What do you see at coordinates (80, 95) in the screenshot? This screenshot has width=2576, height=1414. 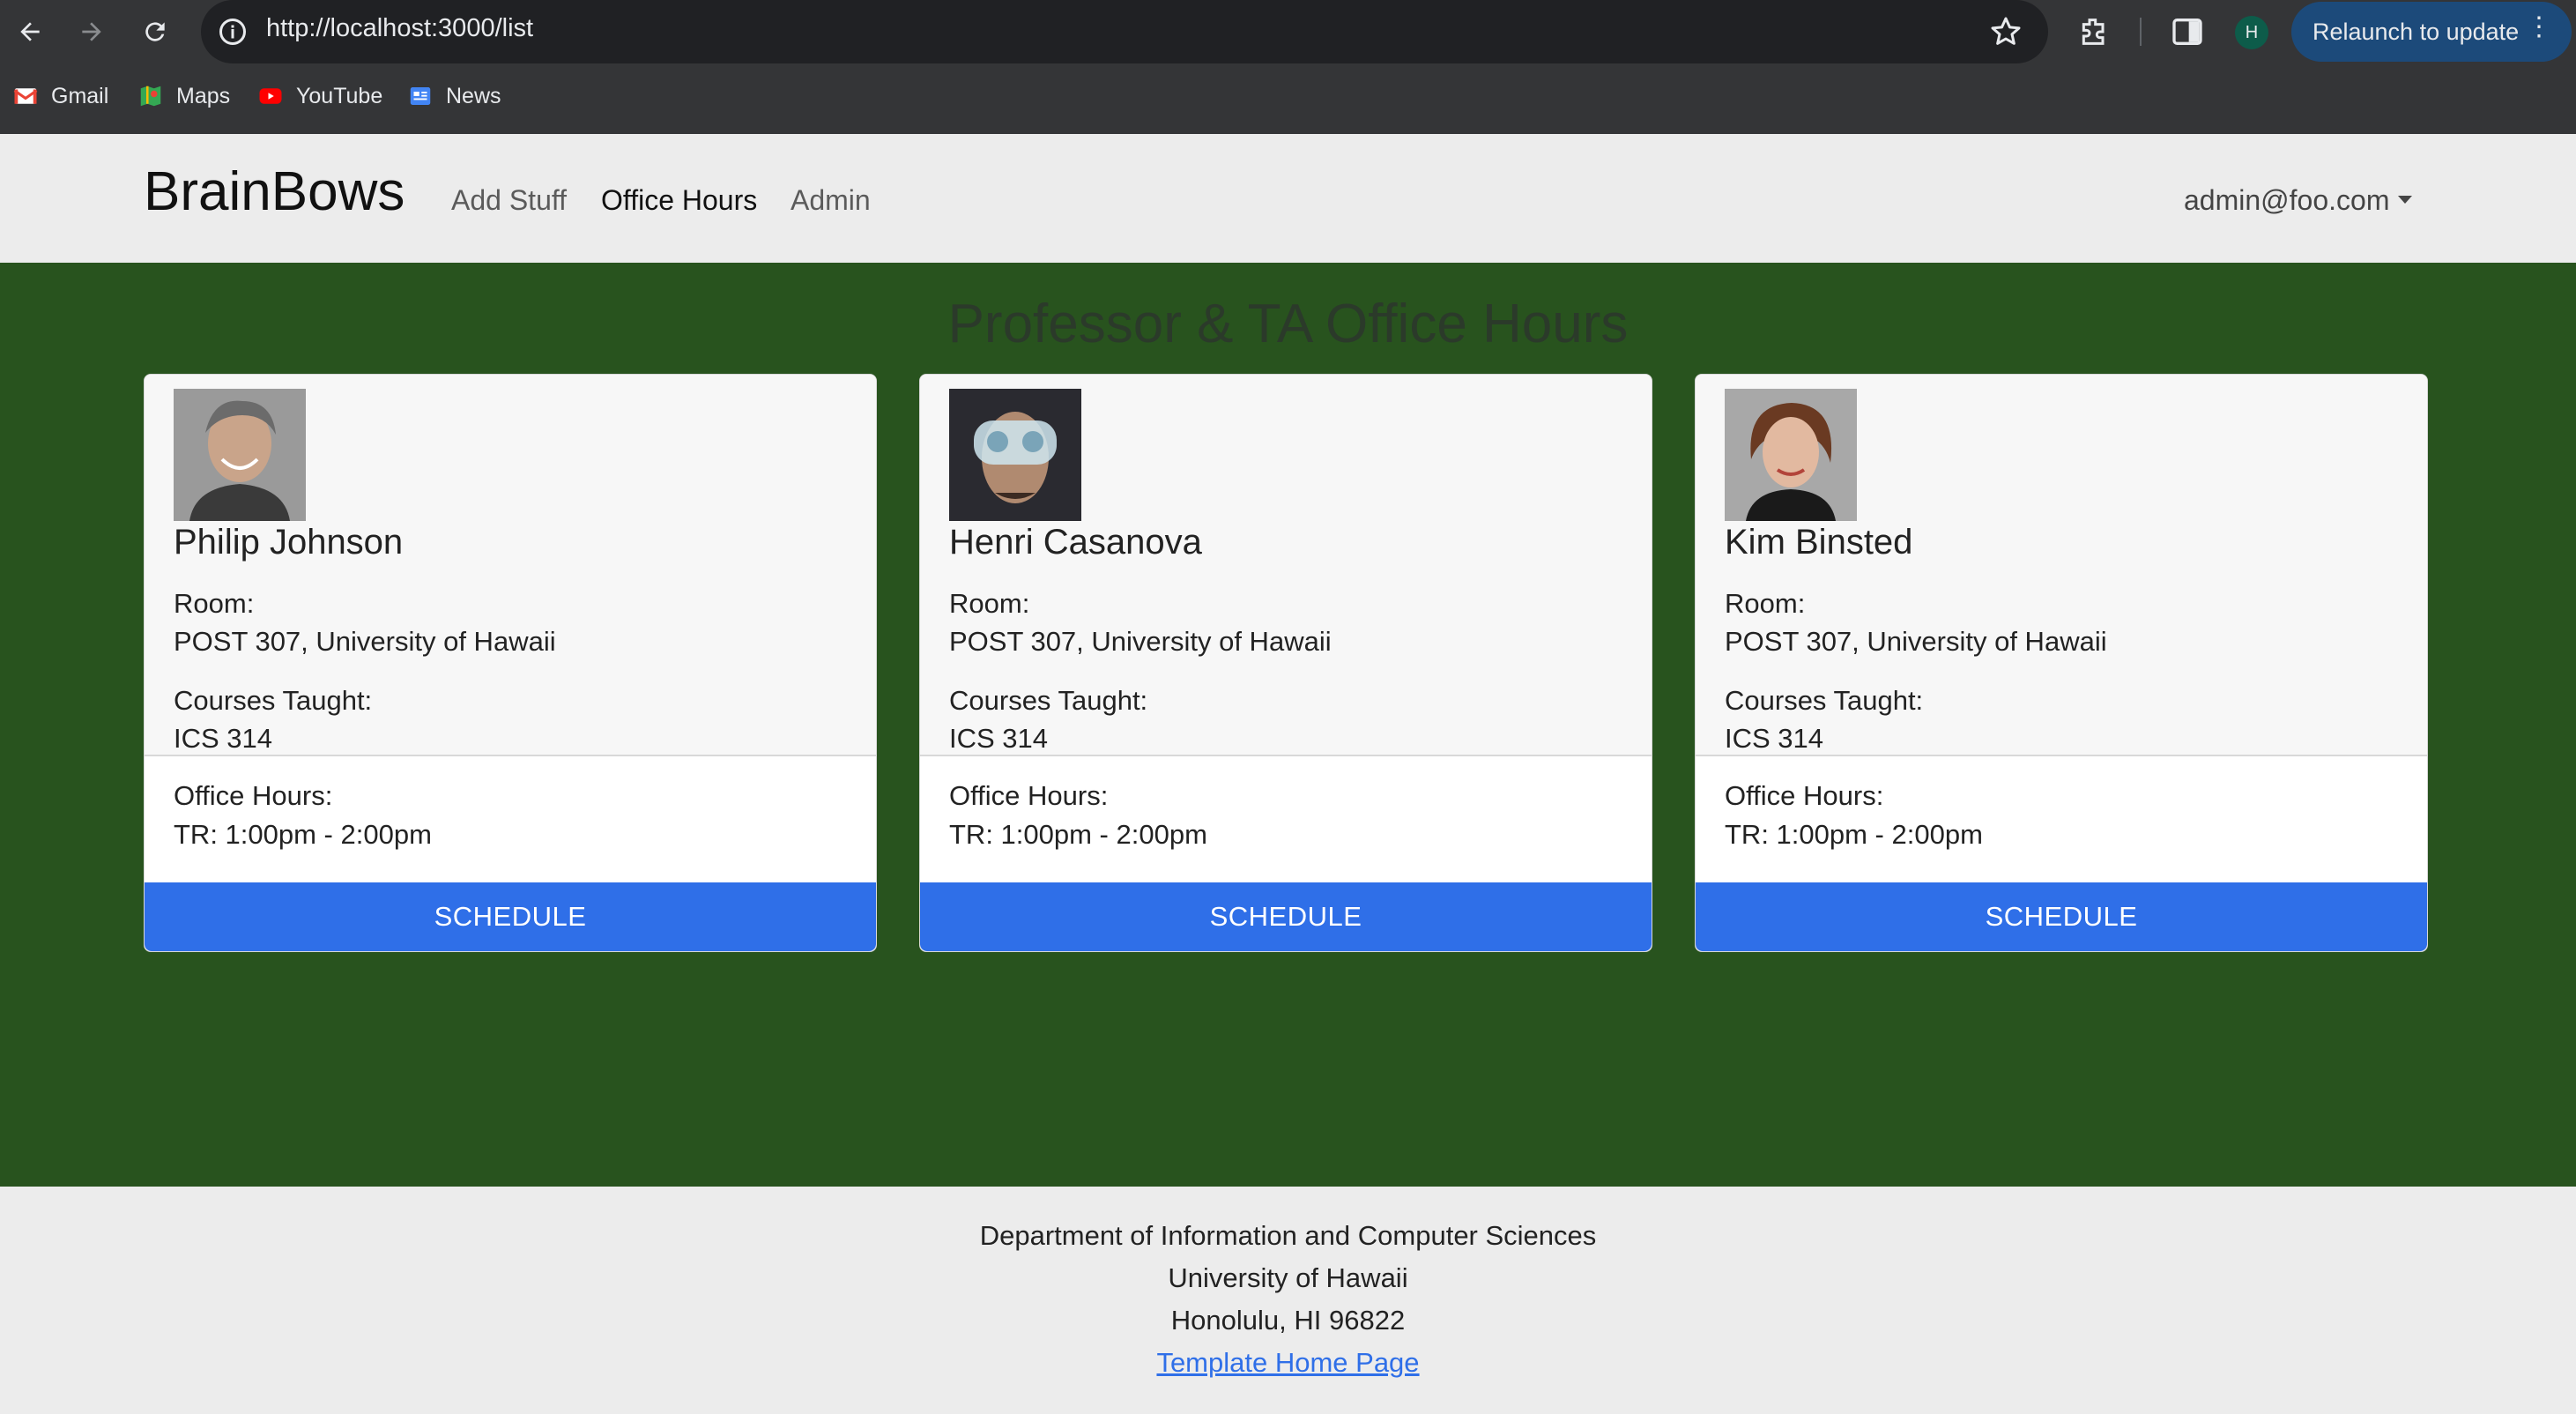 I see `bookmark-label: Gmail` at bounding box center [80, 95].